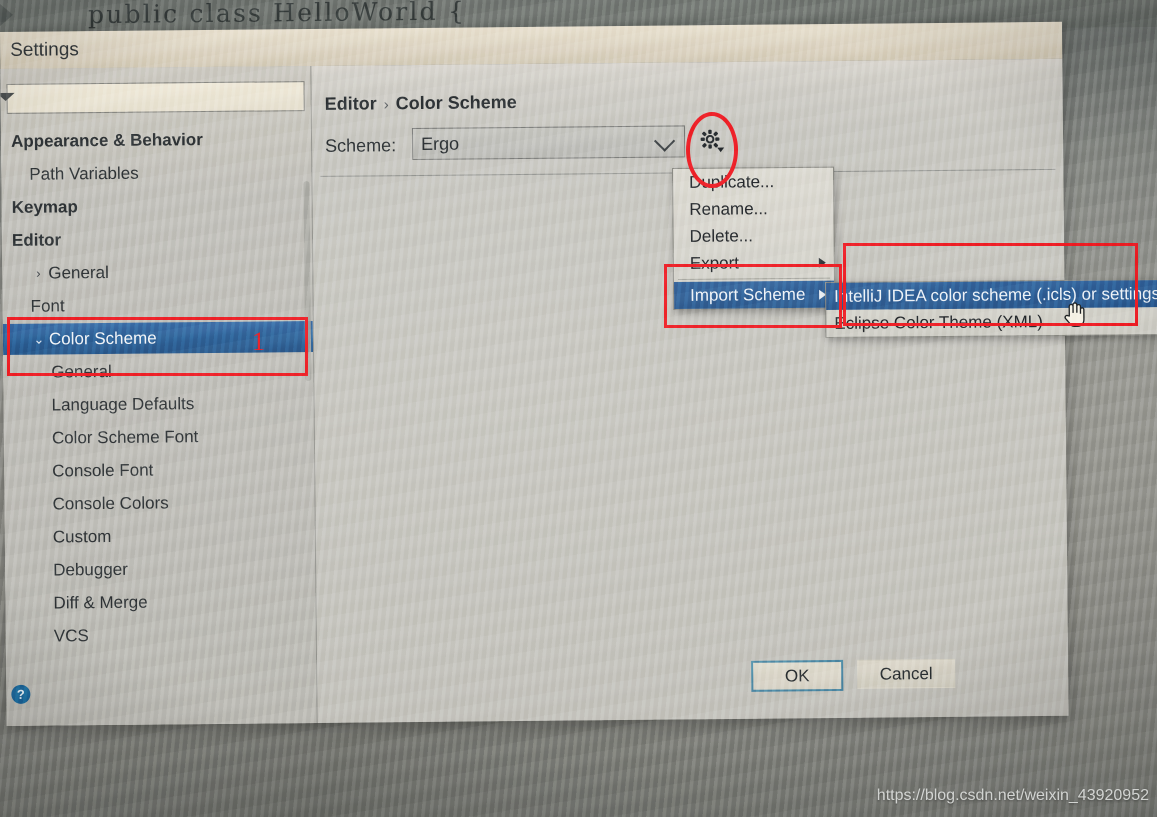 The image size is (1157, 817). Describe the element at coordinates (159, 470) in the screenshot. I see `sidebar-item-console-font: Console Font` at that location.